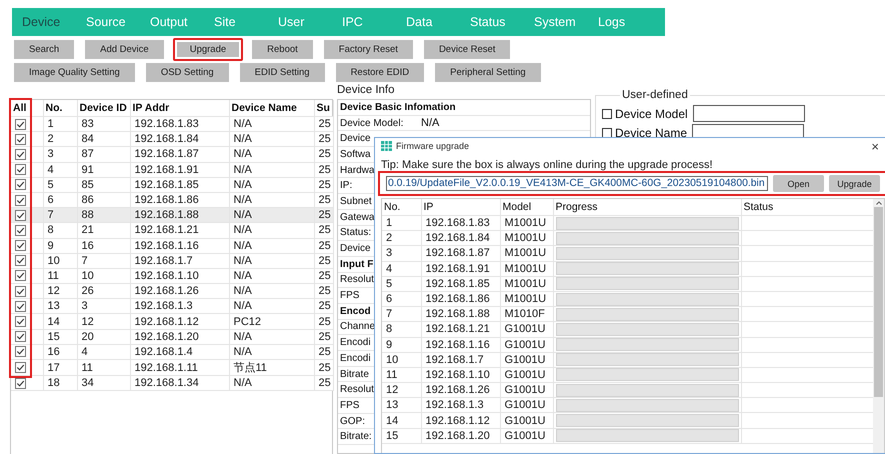  Describe the element at coordinates (372, 123) in the screenshot. I see `field-label: Device Model:` at that location.